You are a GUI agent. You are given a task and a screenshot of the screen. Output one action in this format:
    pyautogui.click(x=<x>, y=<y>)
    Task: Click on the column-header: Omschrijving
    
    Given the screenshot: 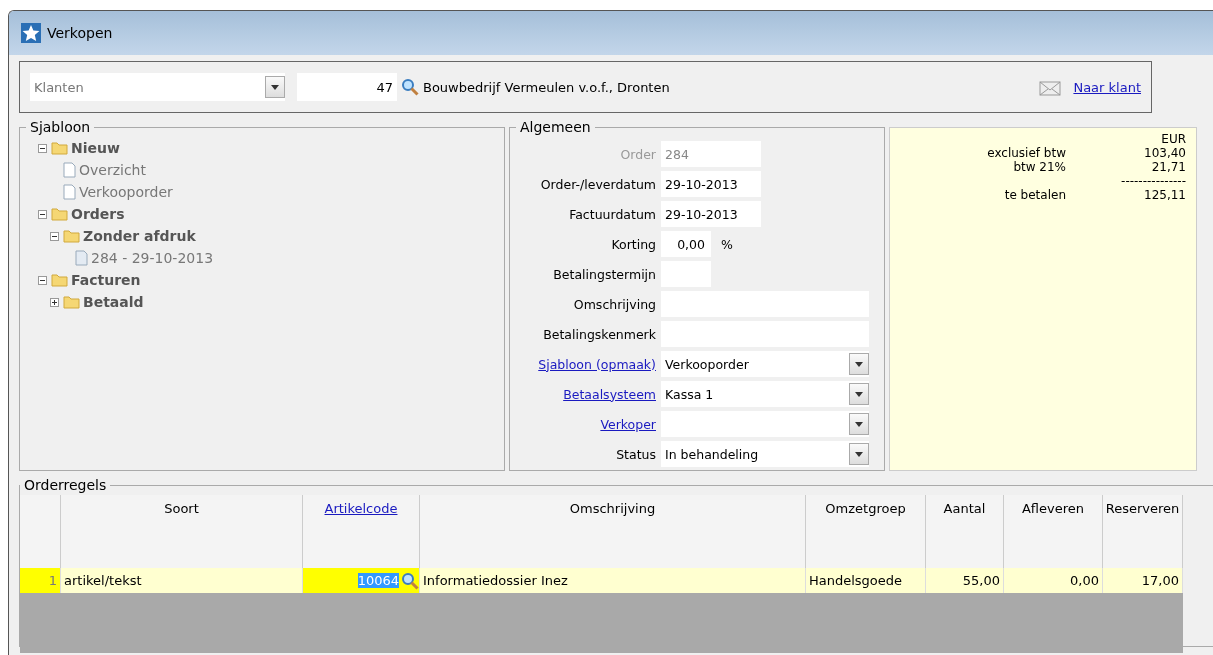 What is the action you would take?
    pyautogui.click(x=613, y=531)
    